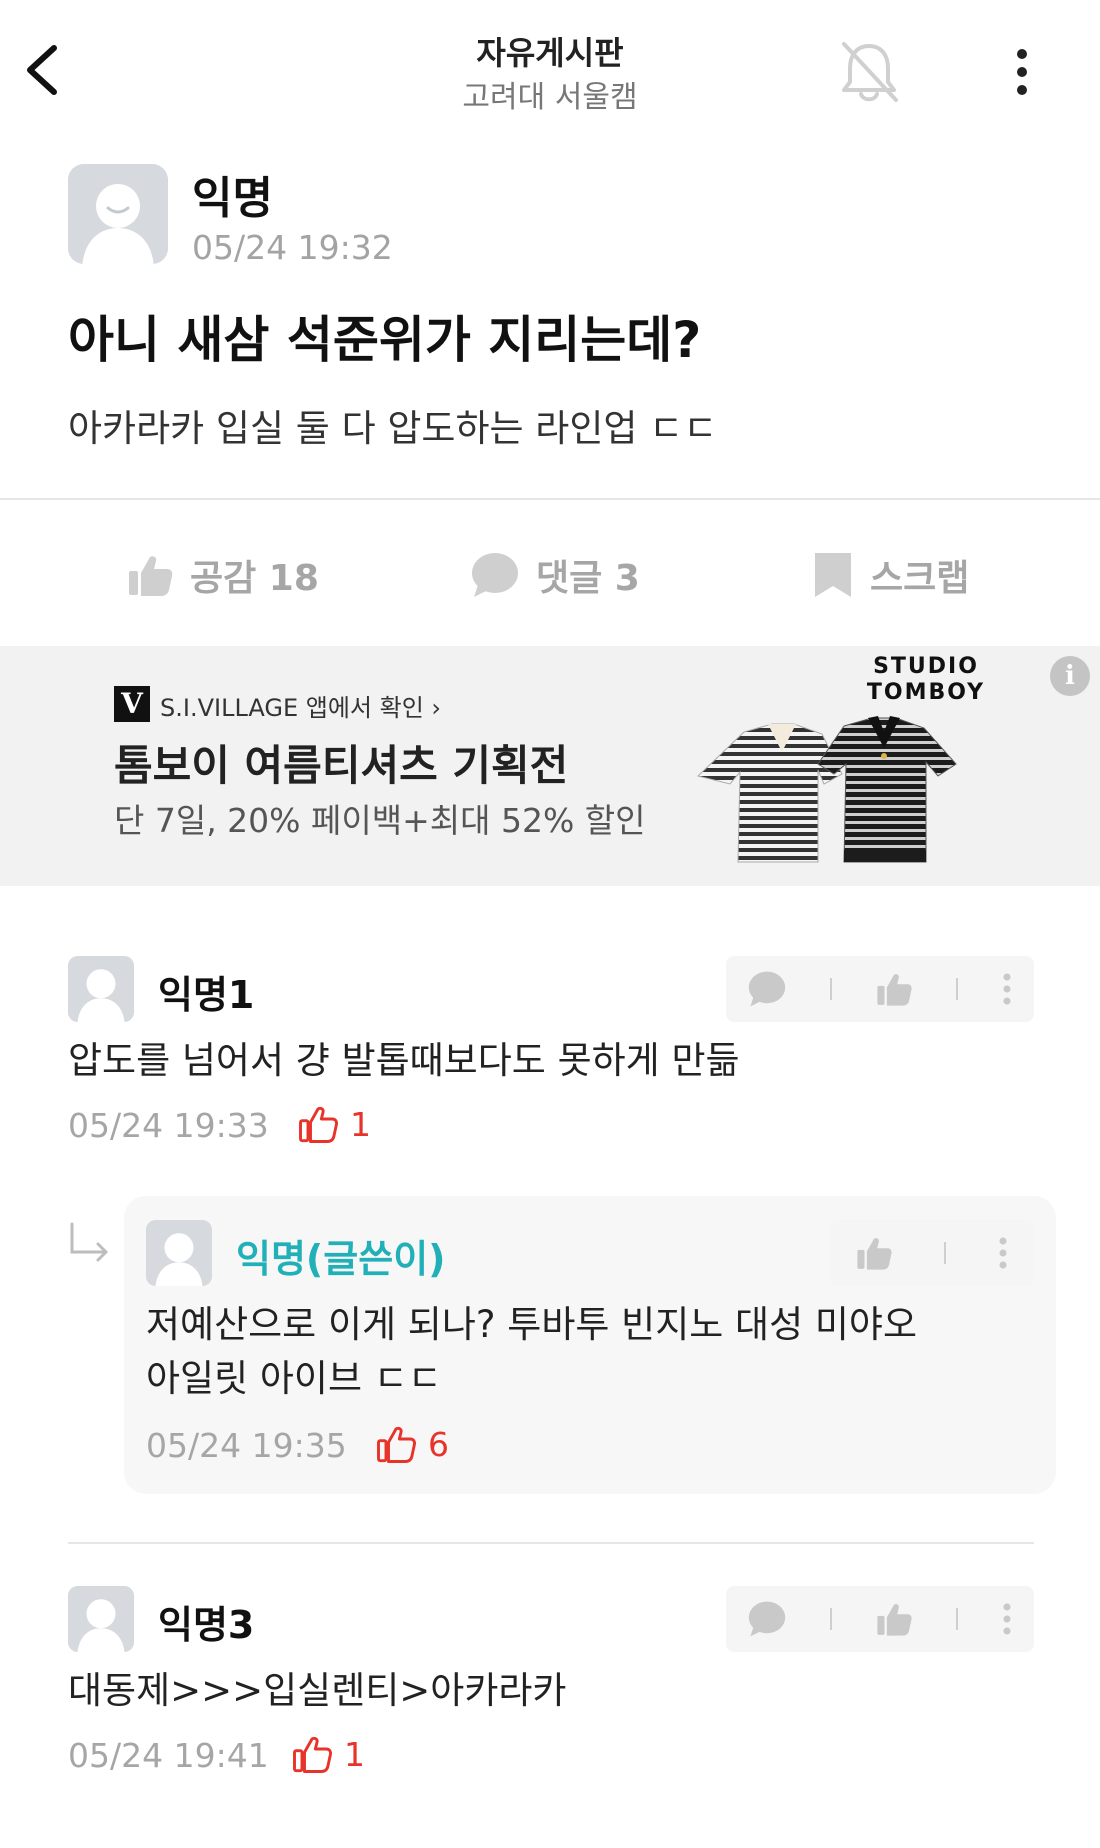  Describe the element at coordinates (206, 995) in the screenshot. I see `comment-author: 익명1` at that location.